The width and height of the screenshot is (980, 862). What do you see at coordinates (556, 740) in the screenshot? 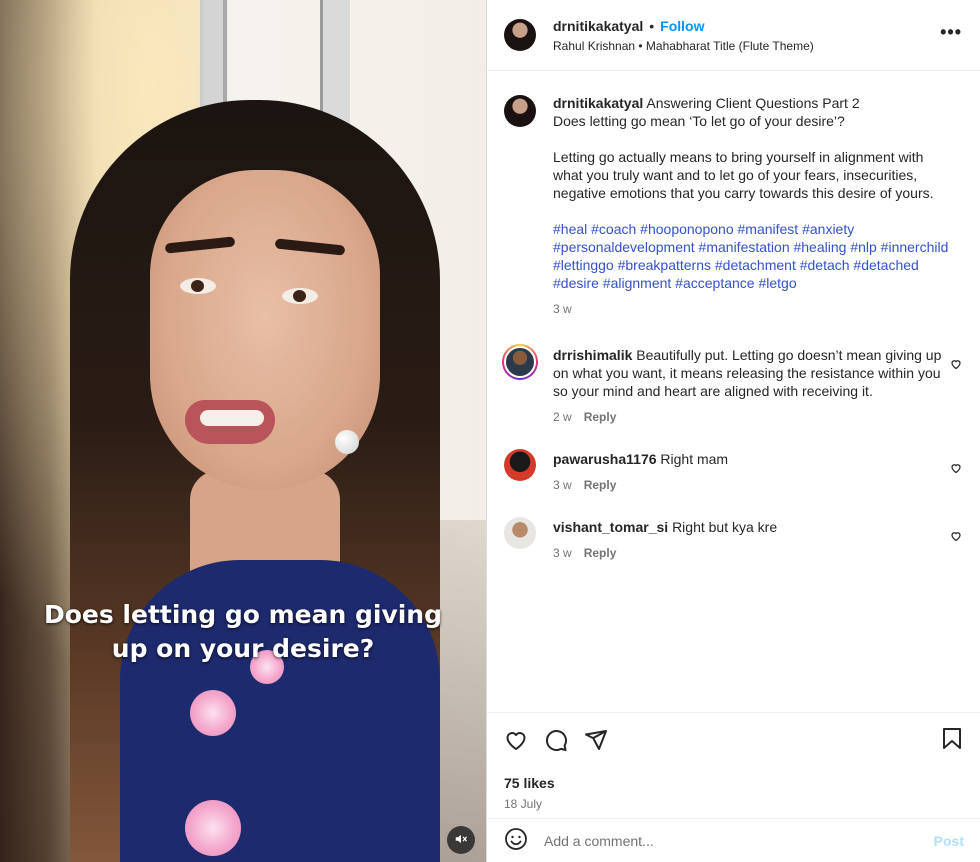
I see `comment-bubble-icon` at bounding box center [556, 740].